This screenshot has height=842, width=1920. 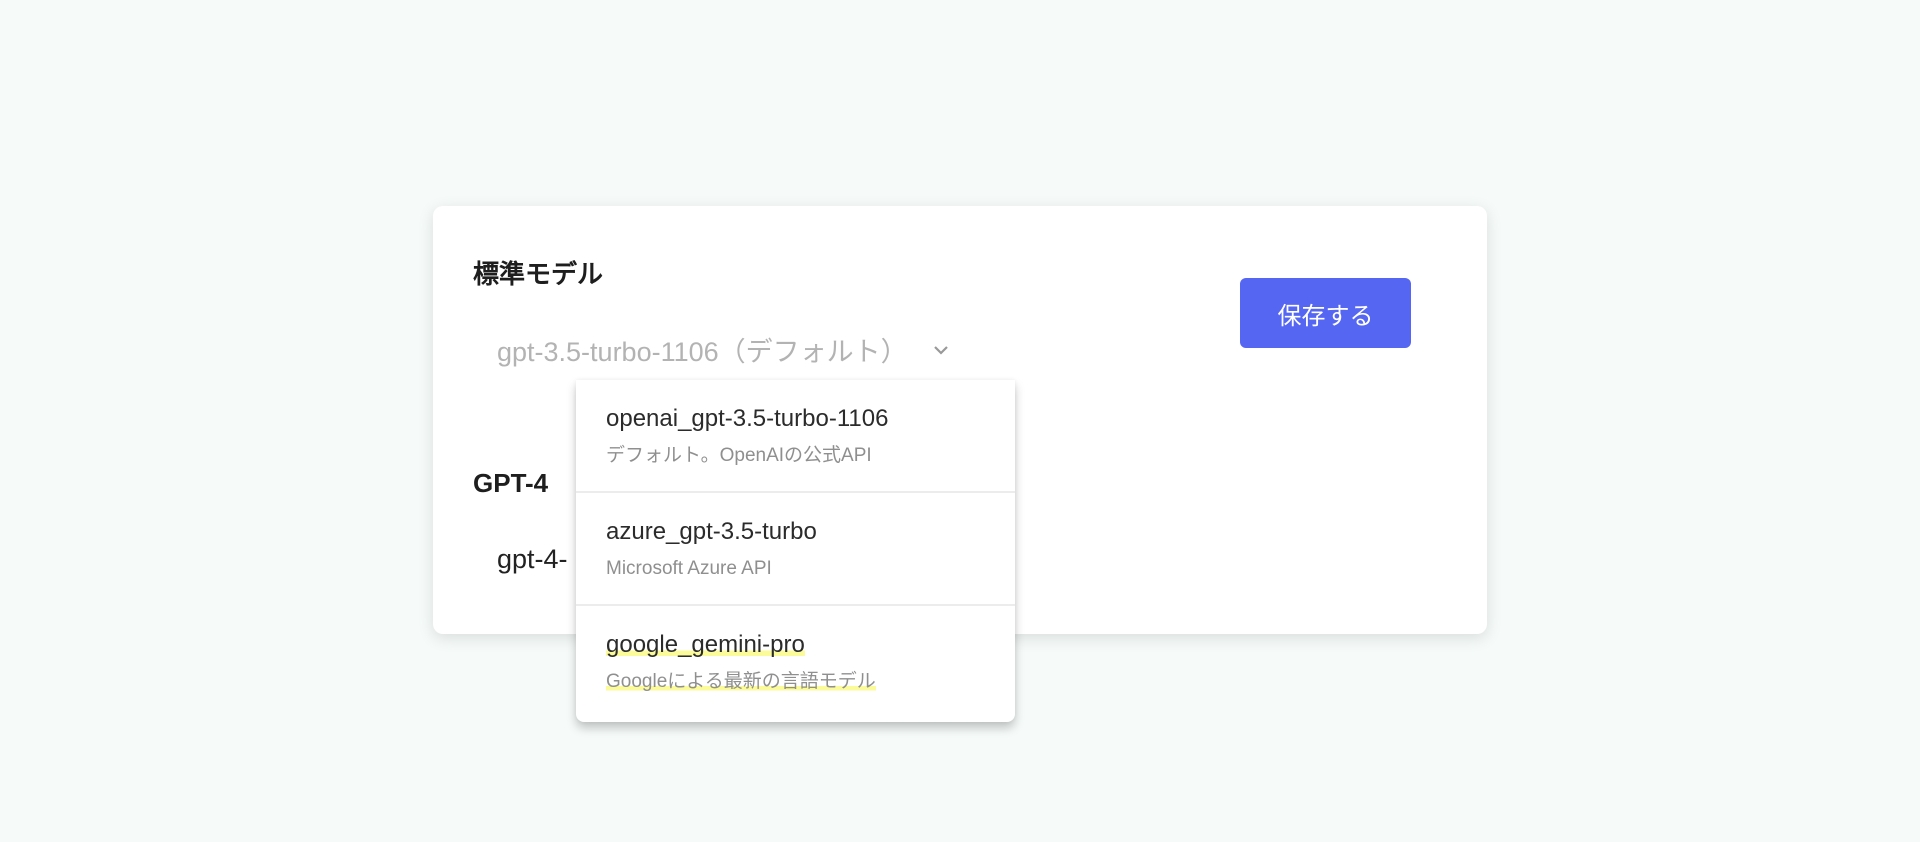 I want to click on option-name: google_gemini-pro, so click(x=705, y=644).